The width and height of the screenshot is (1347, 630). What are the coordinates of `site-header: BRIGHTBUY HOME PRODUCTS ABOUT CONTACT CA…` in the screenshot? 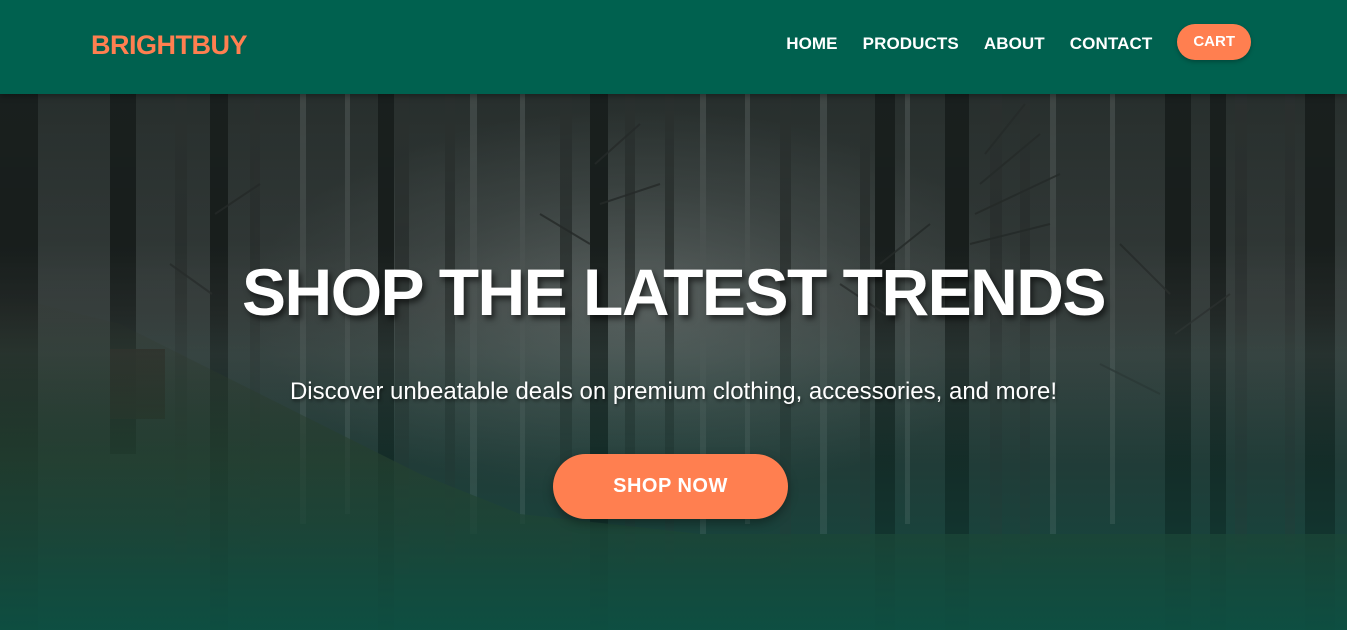 It's located at (673, 47).